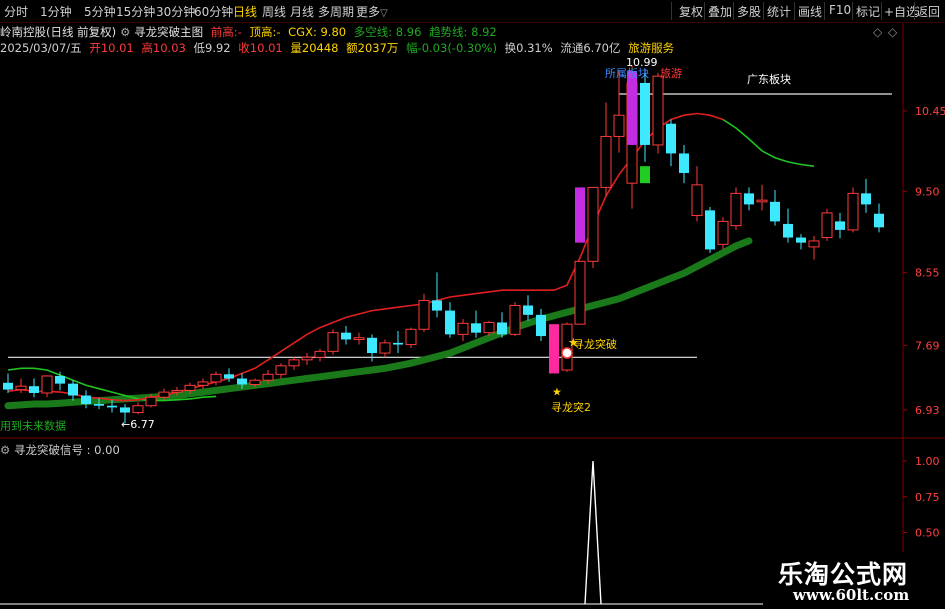  What do you see at coordinates (840, 10) in the screenshot?
I see `f10-button: F10` at bounding box center [840, 10].